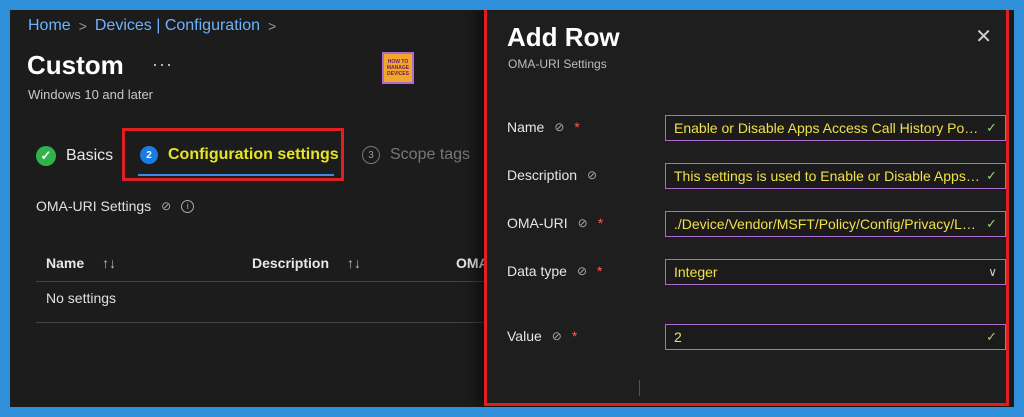 The height and width of the screenshot is (417, 1024). Describe the element at coordinates (639, 388) in the screenshot. I see `scrollbar` at that location.